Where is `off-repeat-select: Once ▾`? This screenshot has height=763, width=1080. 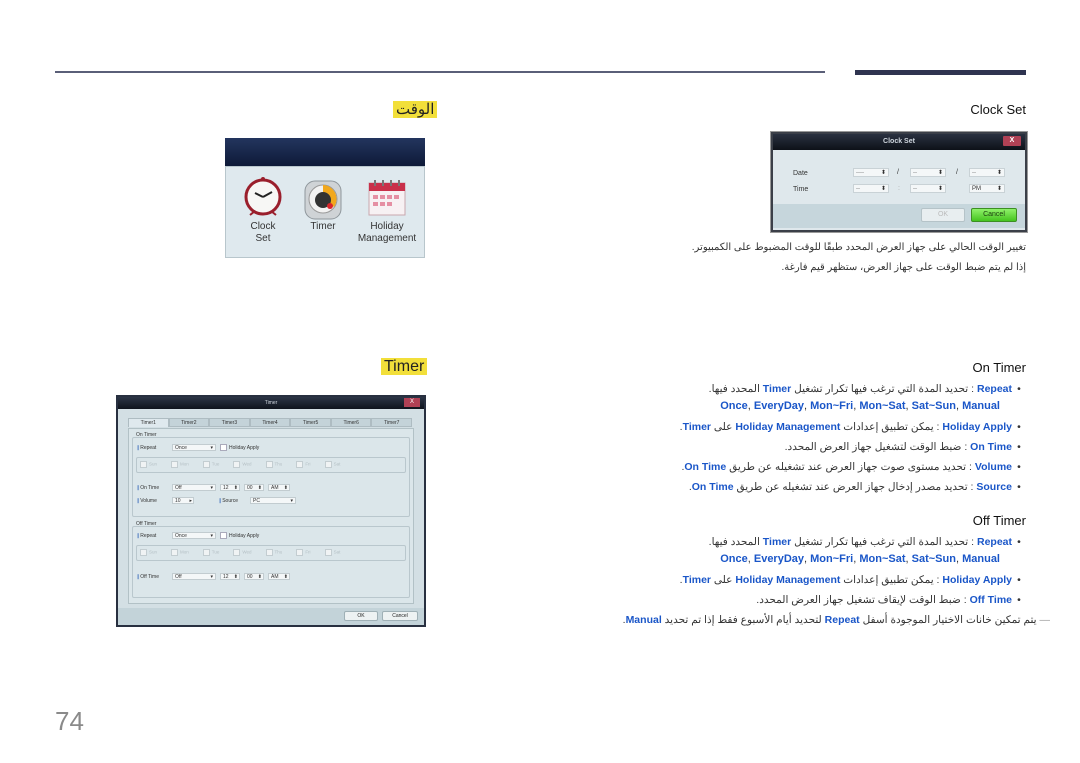
off-repeat-select: Once ▾ is located at coordinates (194, 535).